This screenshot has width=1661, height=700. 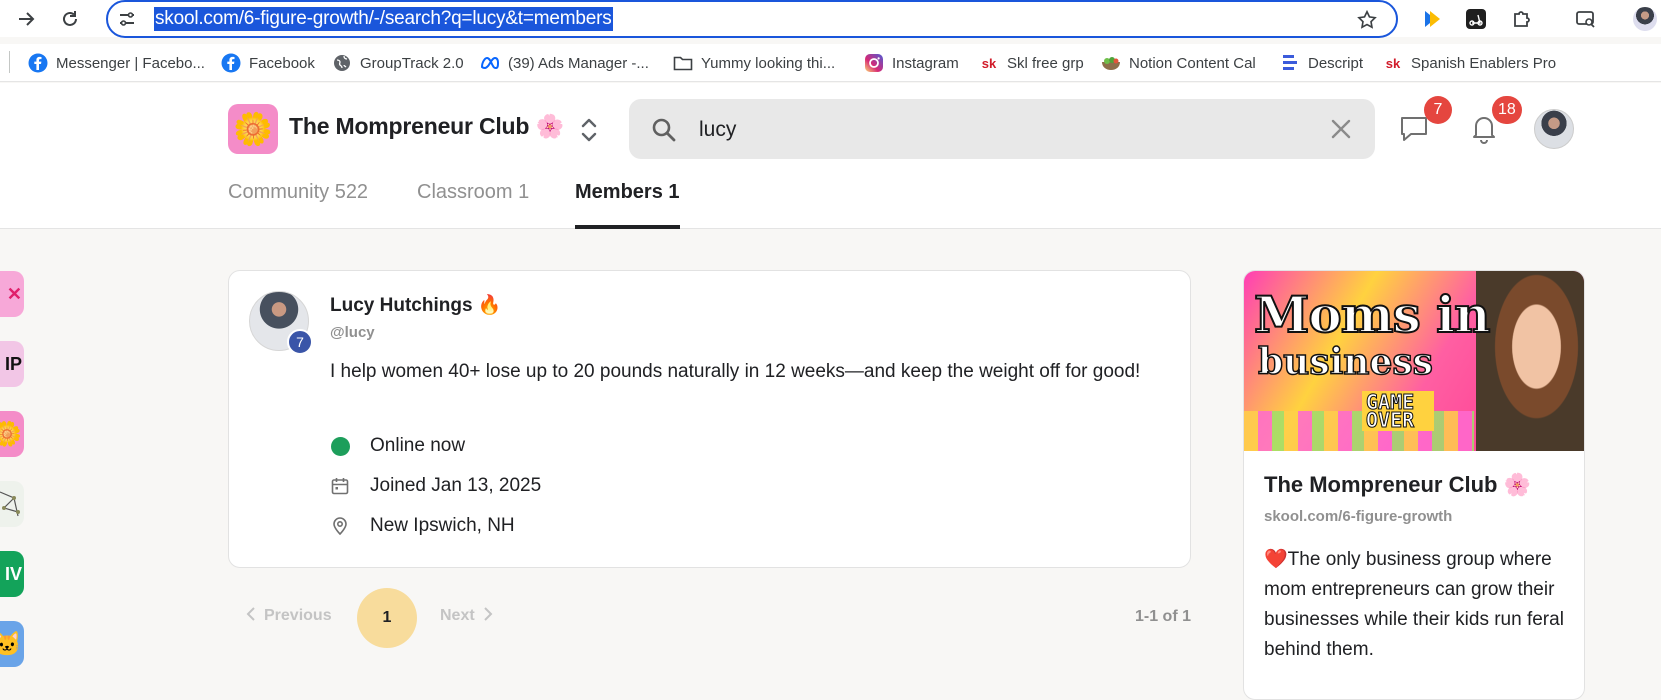 I want to click on bookmark-star-icon, so click(x=1367, y=20).